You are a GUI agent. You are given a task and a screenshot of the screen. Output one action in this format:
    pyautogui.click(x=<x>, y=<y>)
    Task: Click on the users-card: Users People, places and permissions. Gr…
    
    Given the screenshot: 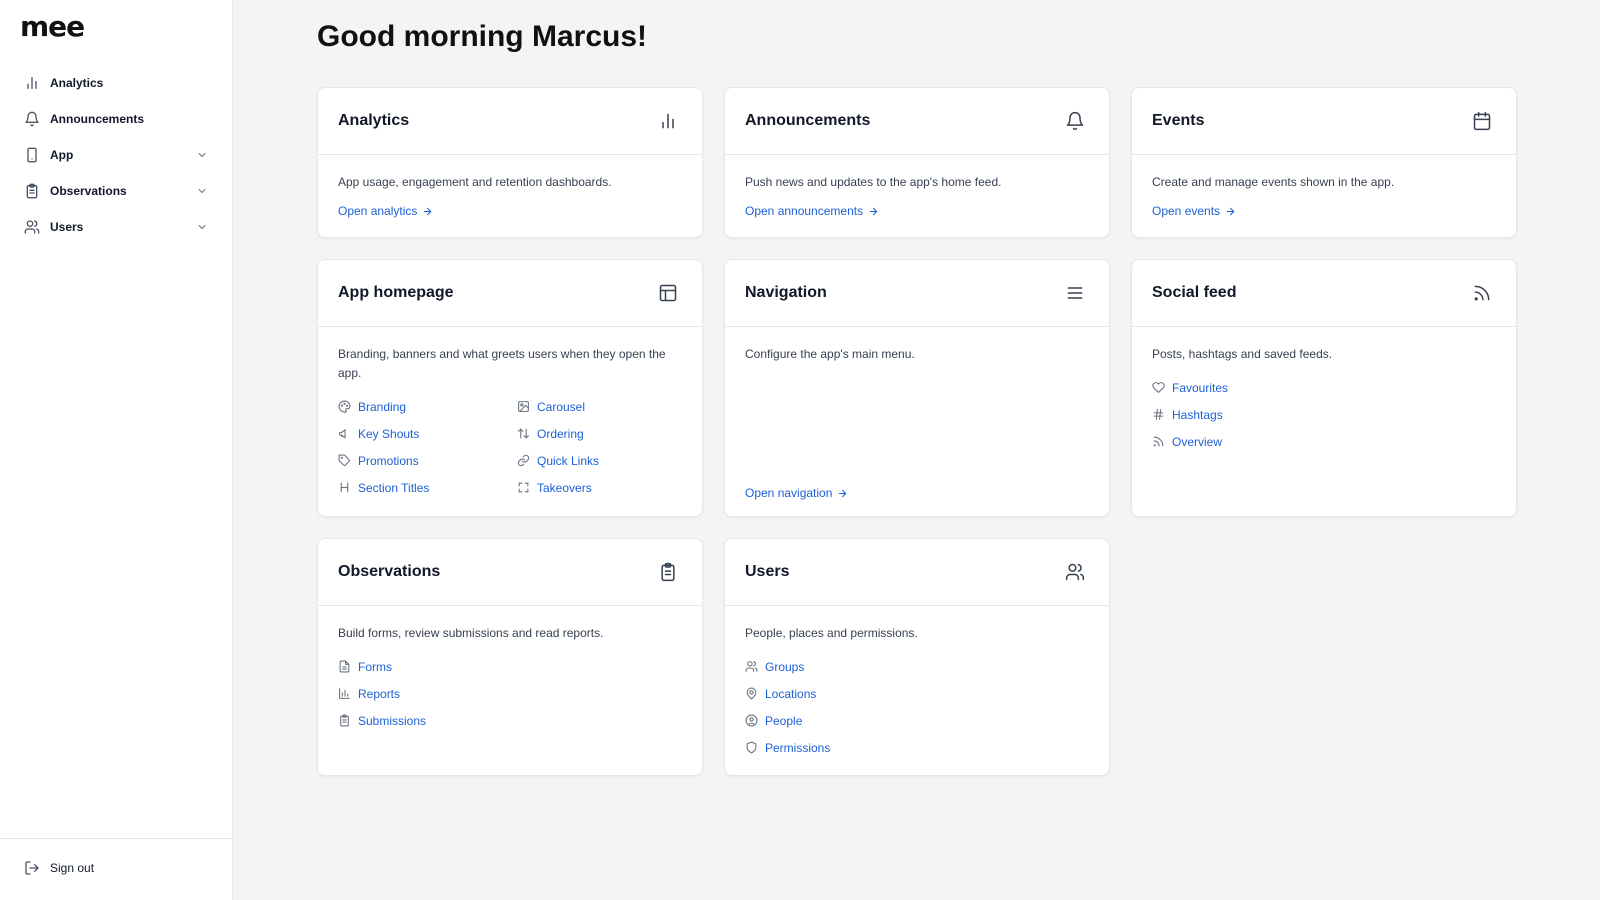 What is the action you would take?
    pyautogui.click(x=917, y=657)
    